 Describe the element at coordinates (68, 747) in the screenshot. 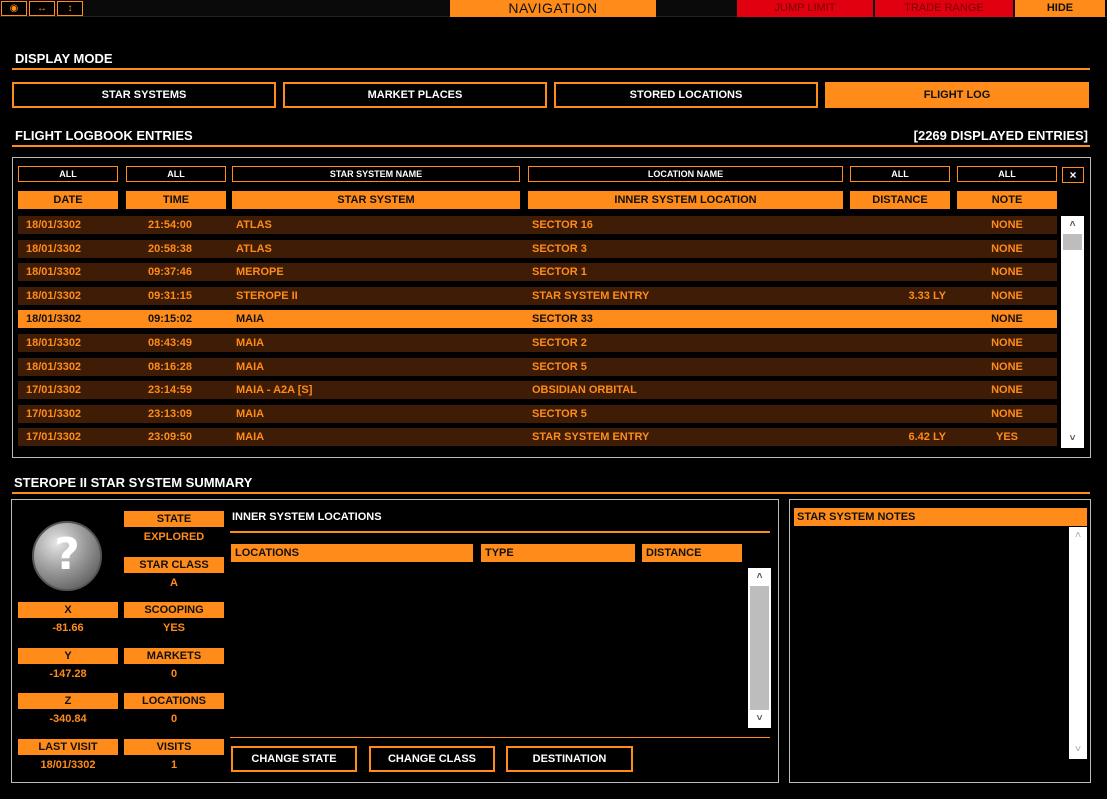

I see `stat-label-last-visit: LAST VISIT` at that location.